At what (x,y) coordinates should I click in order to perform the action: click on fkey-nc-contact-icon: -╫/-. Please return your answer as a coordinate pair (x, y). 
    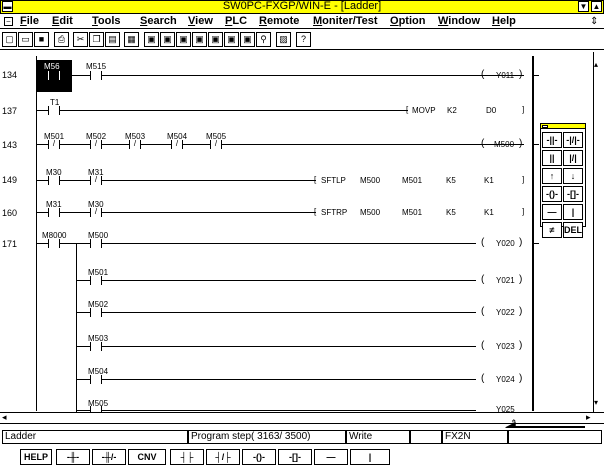
    Looking at the image, I should click on (109, 457).